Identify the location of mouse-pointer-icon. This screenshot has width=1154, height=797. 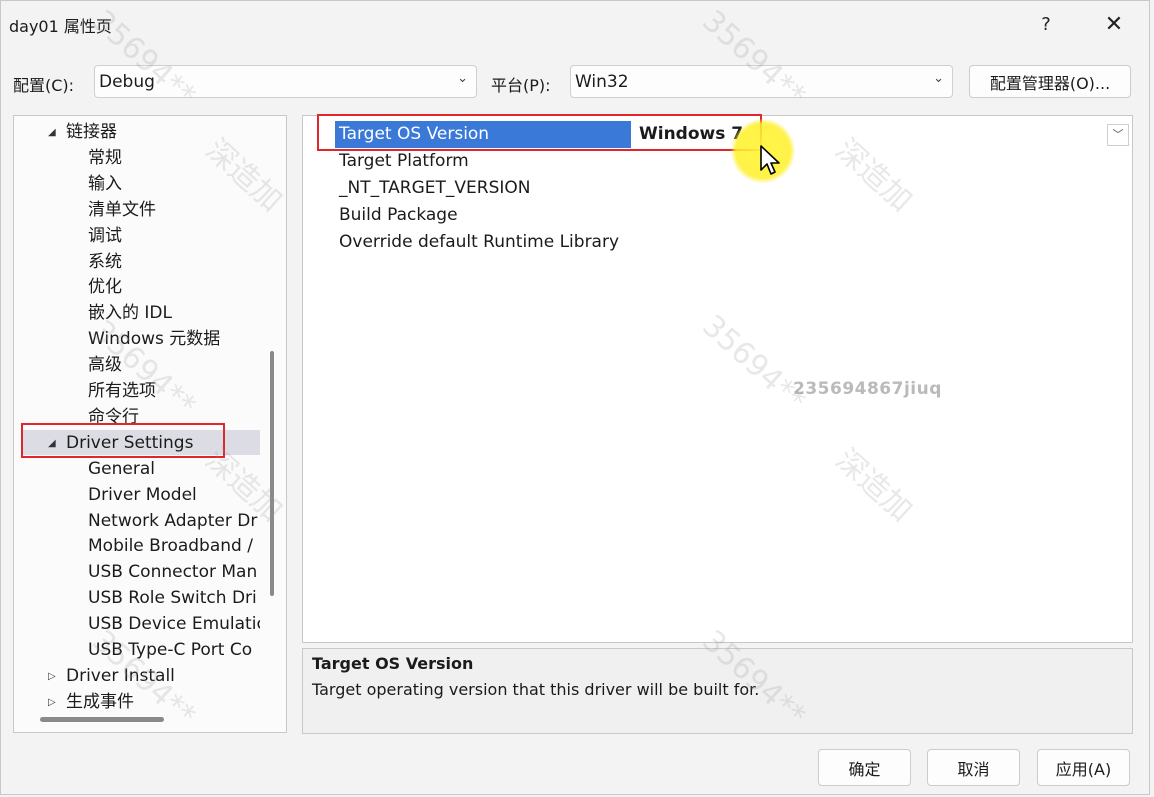
(770, 160).